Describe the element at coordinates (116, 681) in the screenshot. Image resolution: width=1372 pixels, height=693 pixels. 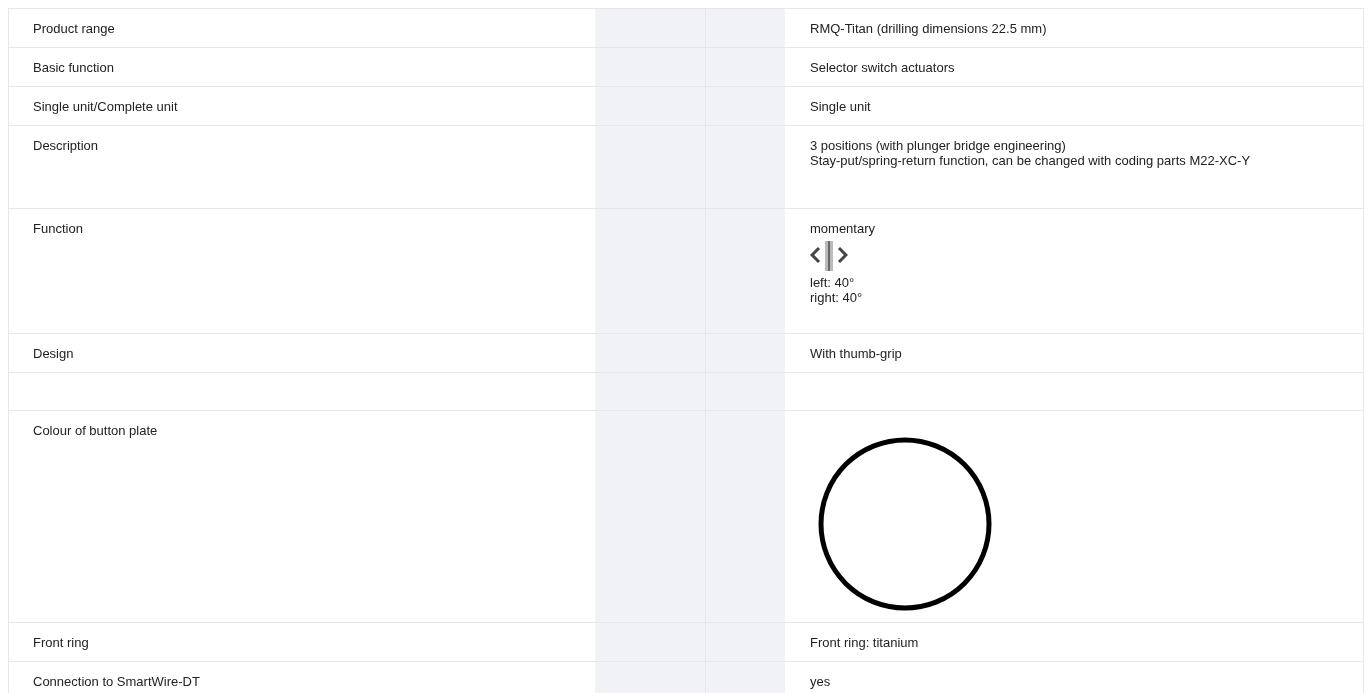
I see `property-label: Connection to SmartWire-DT` at that location.